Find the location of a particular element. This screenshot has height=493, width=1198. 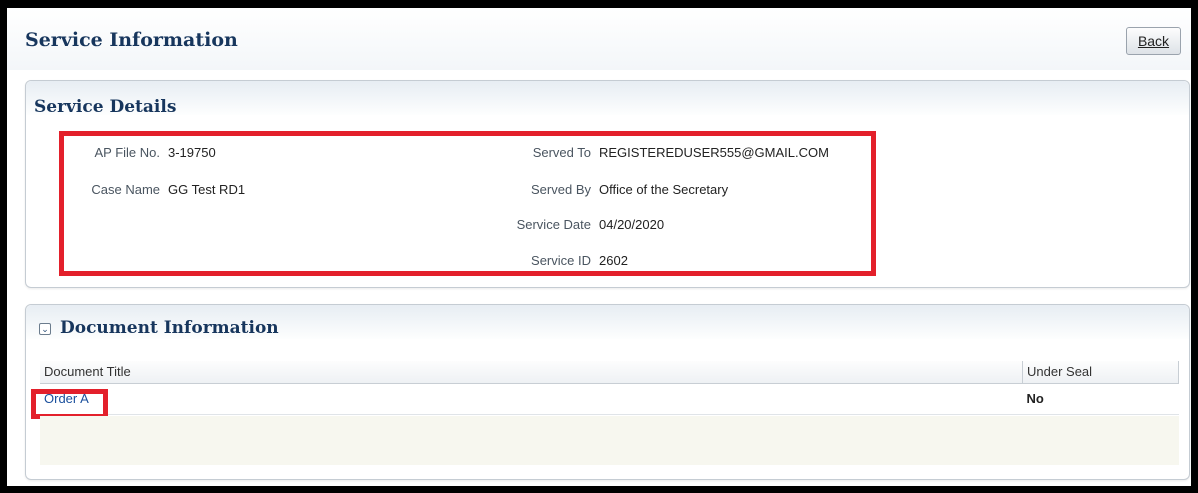

table-header-row: Document Title Under Seal is located at coordinates (609, 372).